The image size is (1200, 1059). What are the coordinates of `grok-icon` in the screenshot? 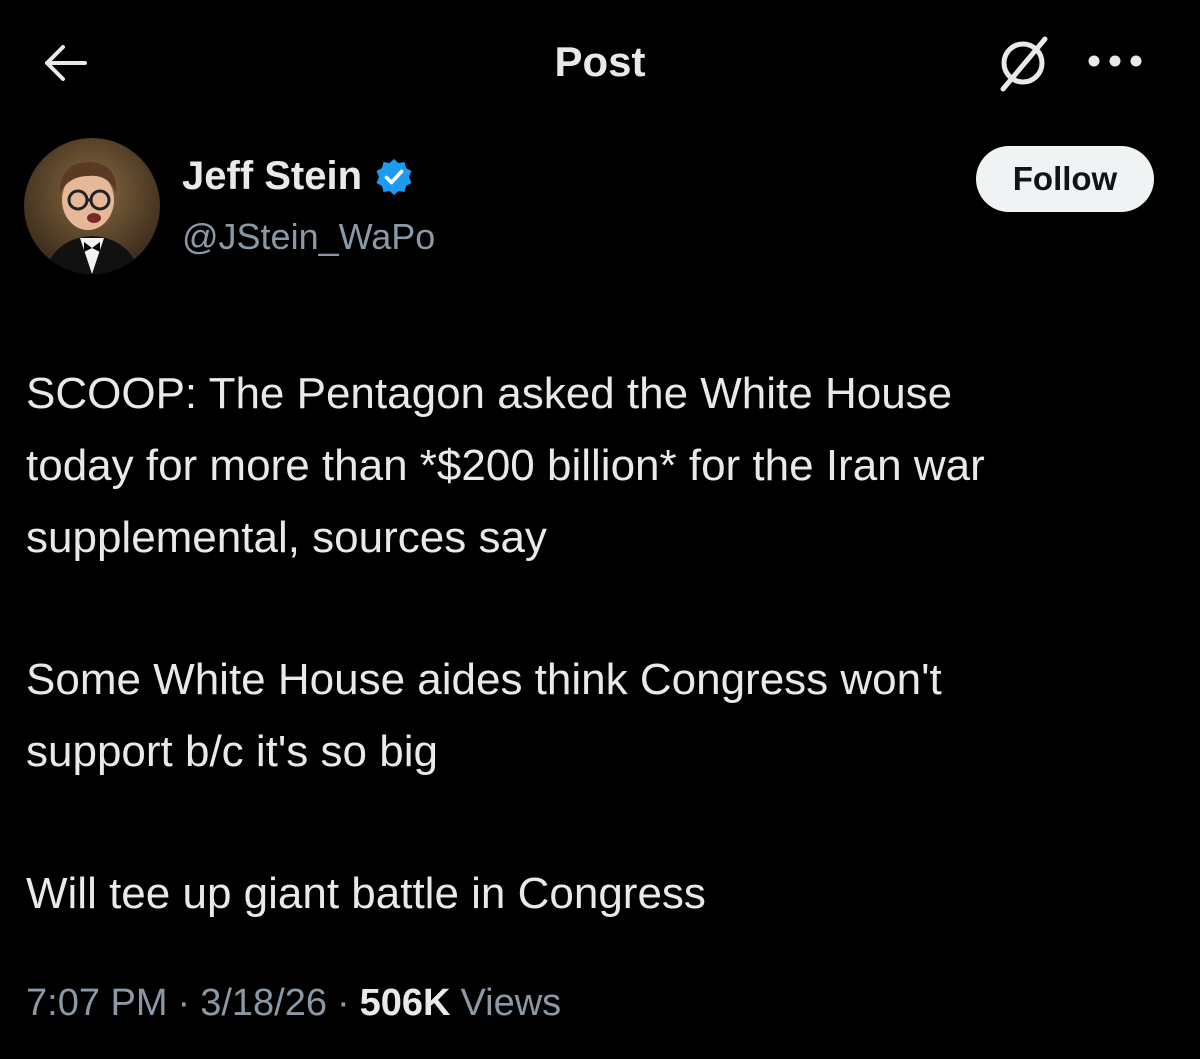 It's located at (1024, 64).